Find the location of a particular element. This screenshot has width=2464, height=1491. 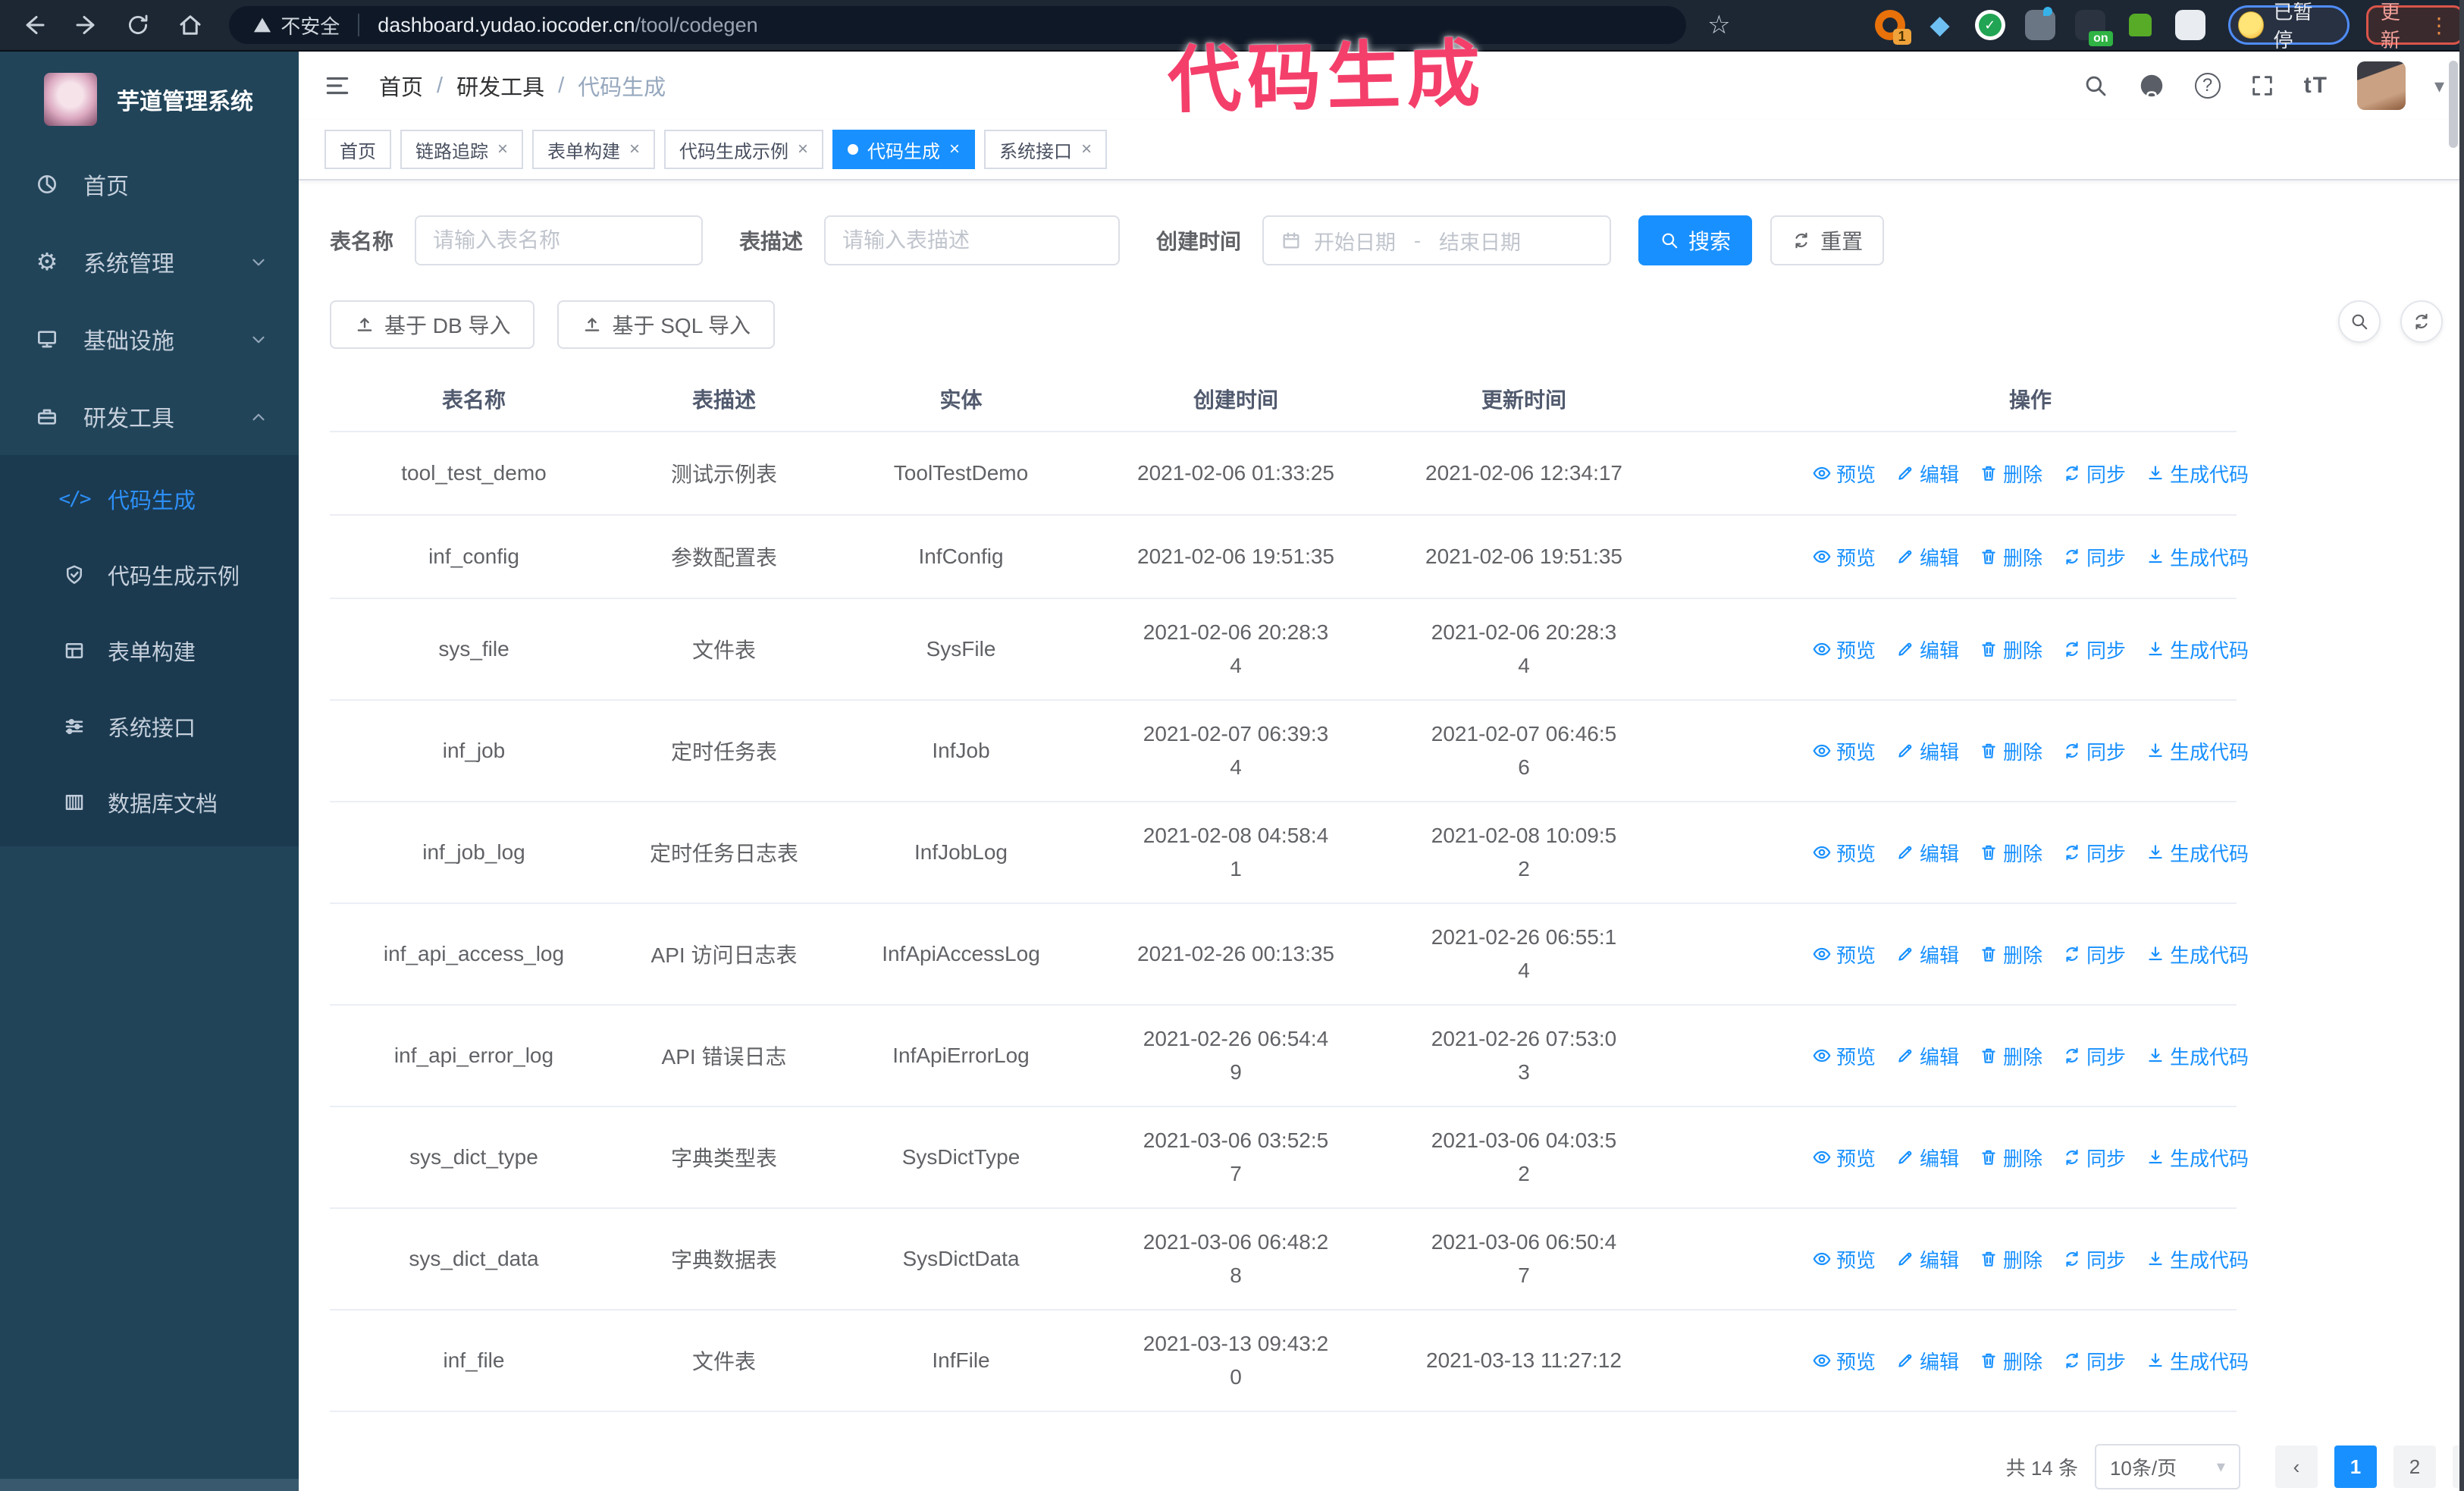

browser-back-button is located at coordinates (35, 25).